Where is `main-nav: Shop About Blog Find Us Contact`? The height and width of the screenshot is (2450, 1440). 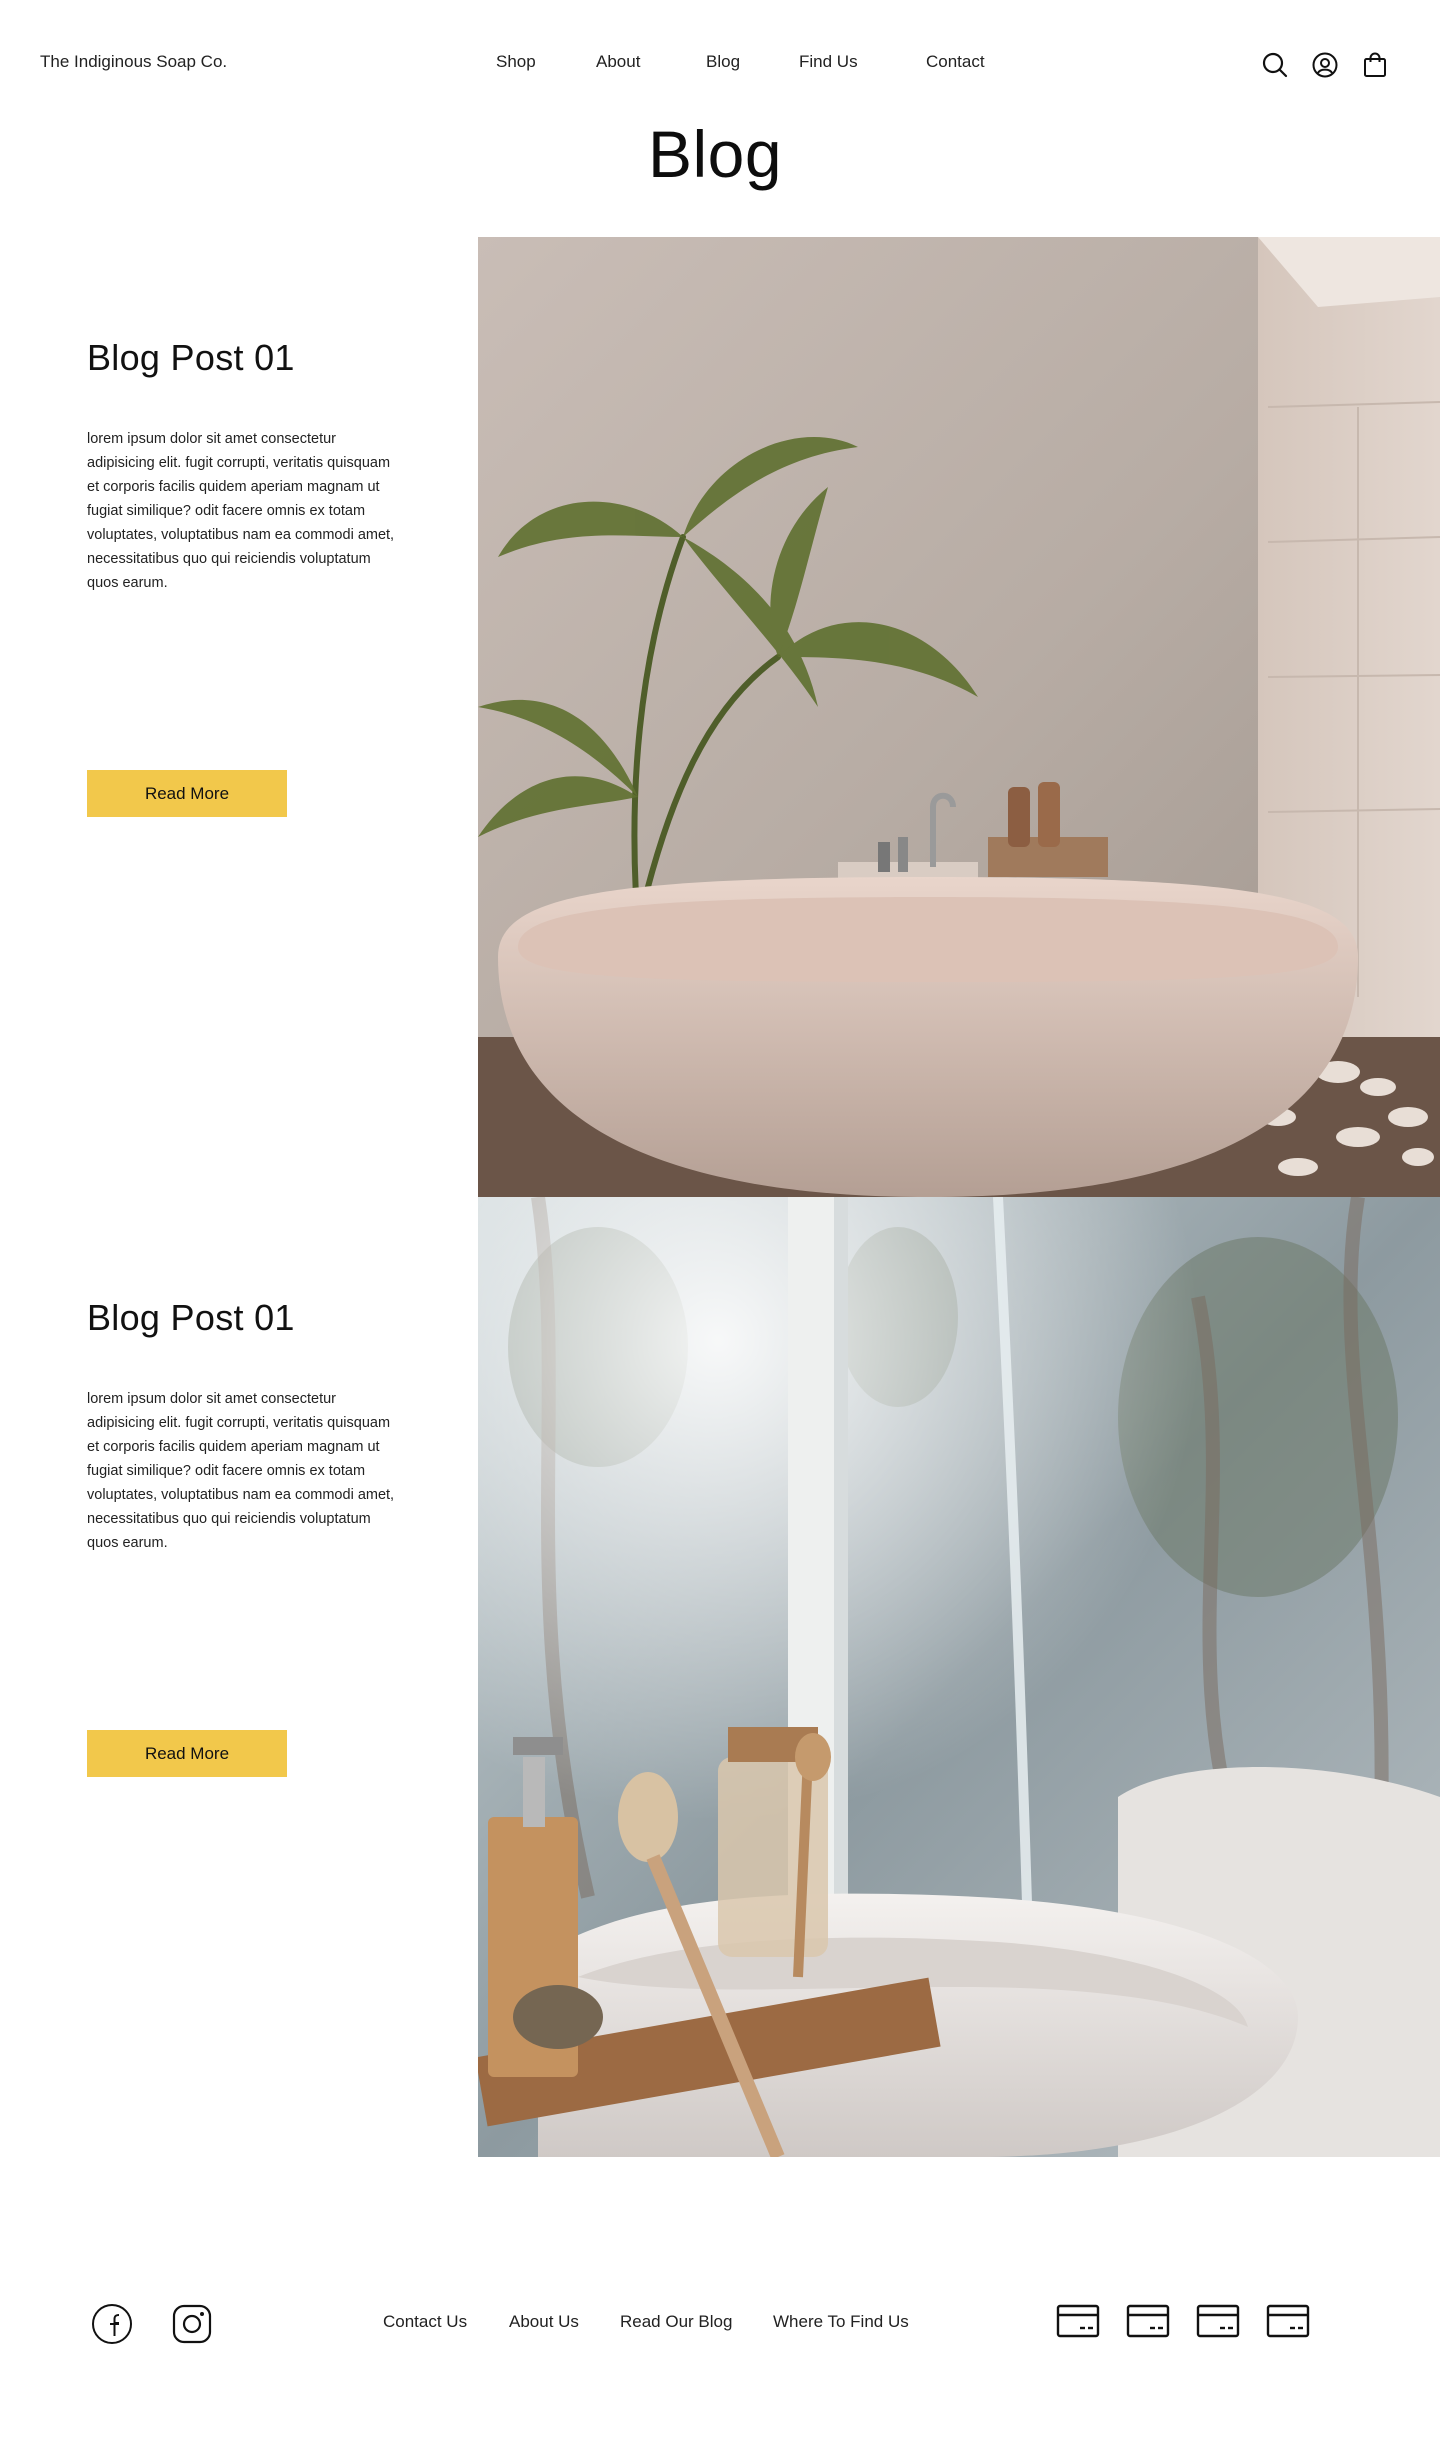 main-nav: Shop About Blog Find Us Contact is located at coordinates (720, 64).